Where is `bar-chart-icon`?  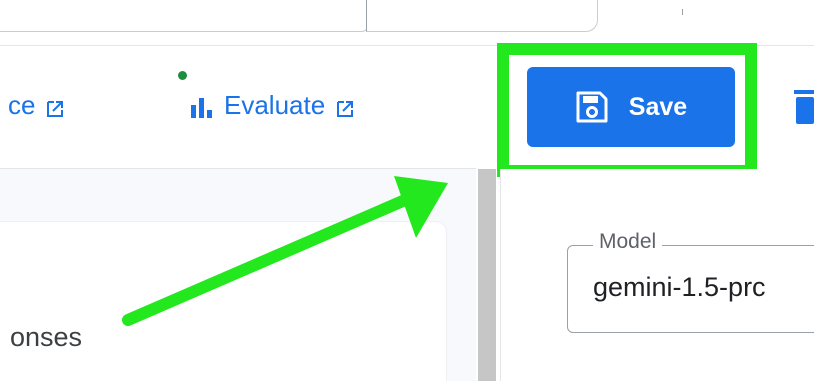 bar-chart-icon is located at coordinates (202, 106).